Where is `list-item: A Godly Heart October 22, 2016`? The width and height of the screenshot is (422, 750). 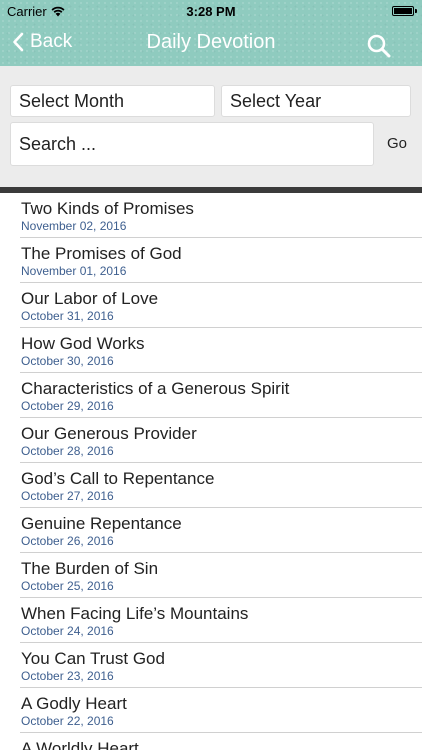 list-item: A Godly Heart October 22, 2016 is located at coordinates (221, 710).